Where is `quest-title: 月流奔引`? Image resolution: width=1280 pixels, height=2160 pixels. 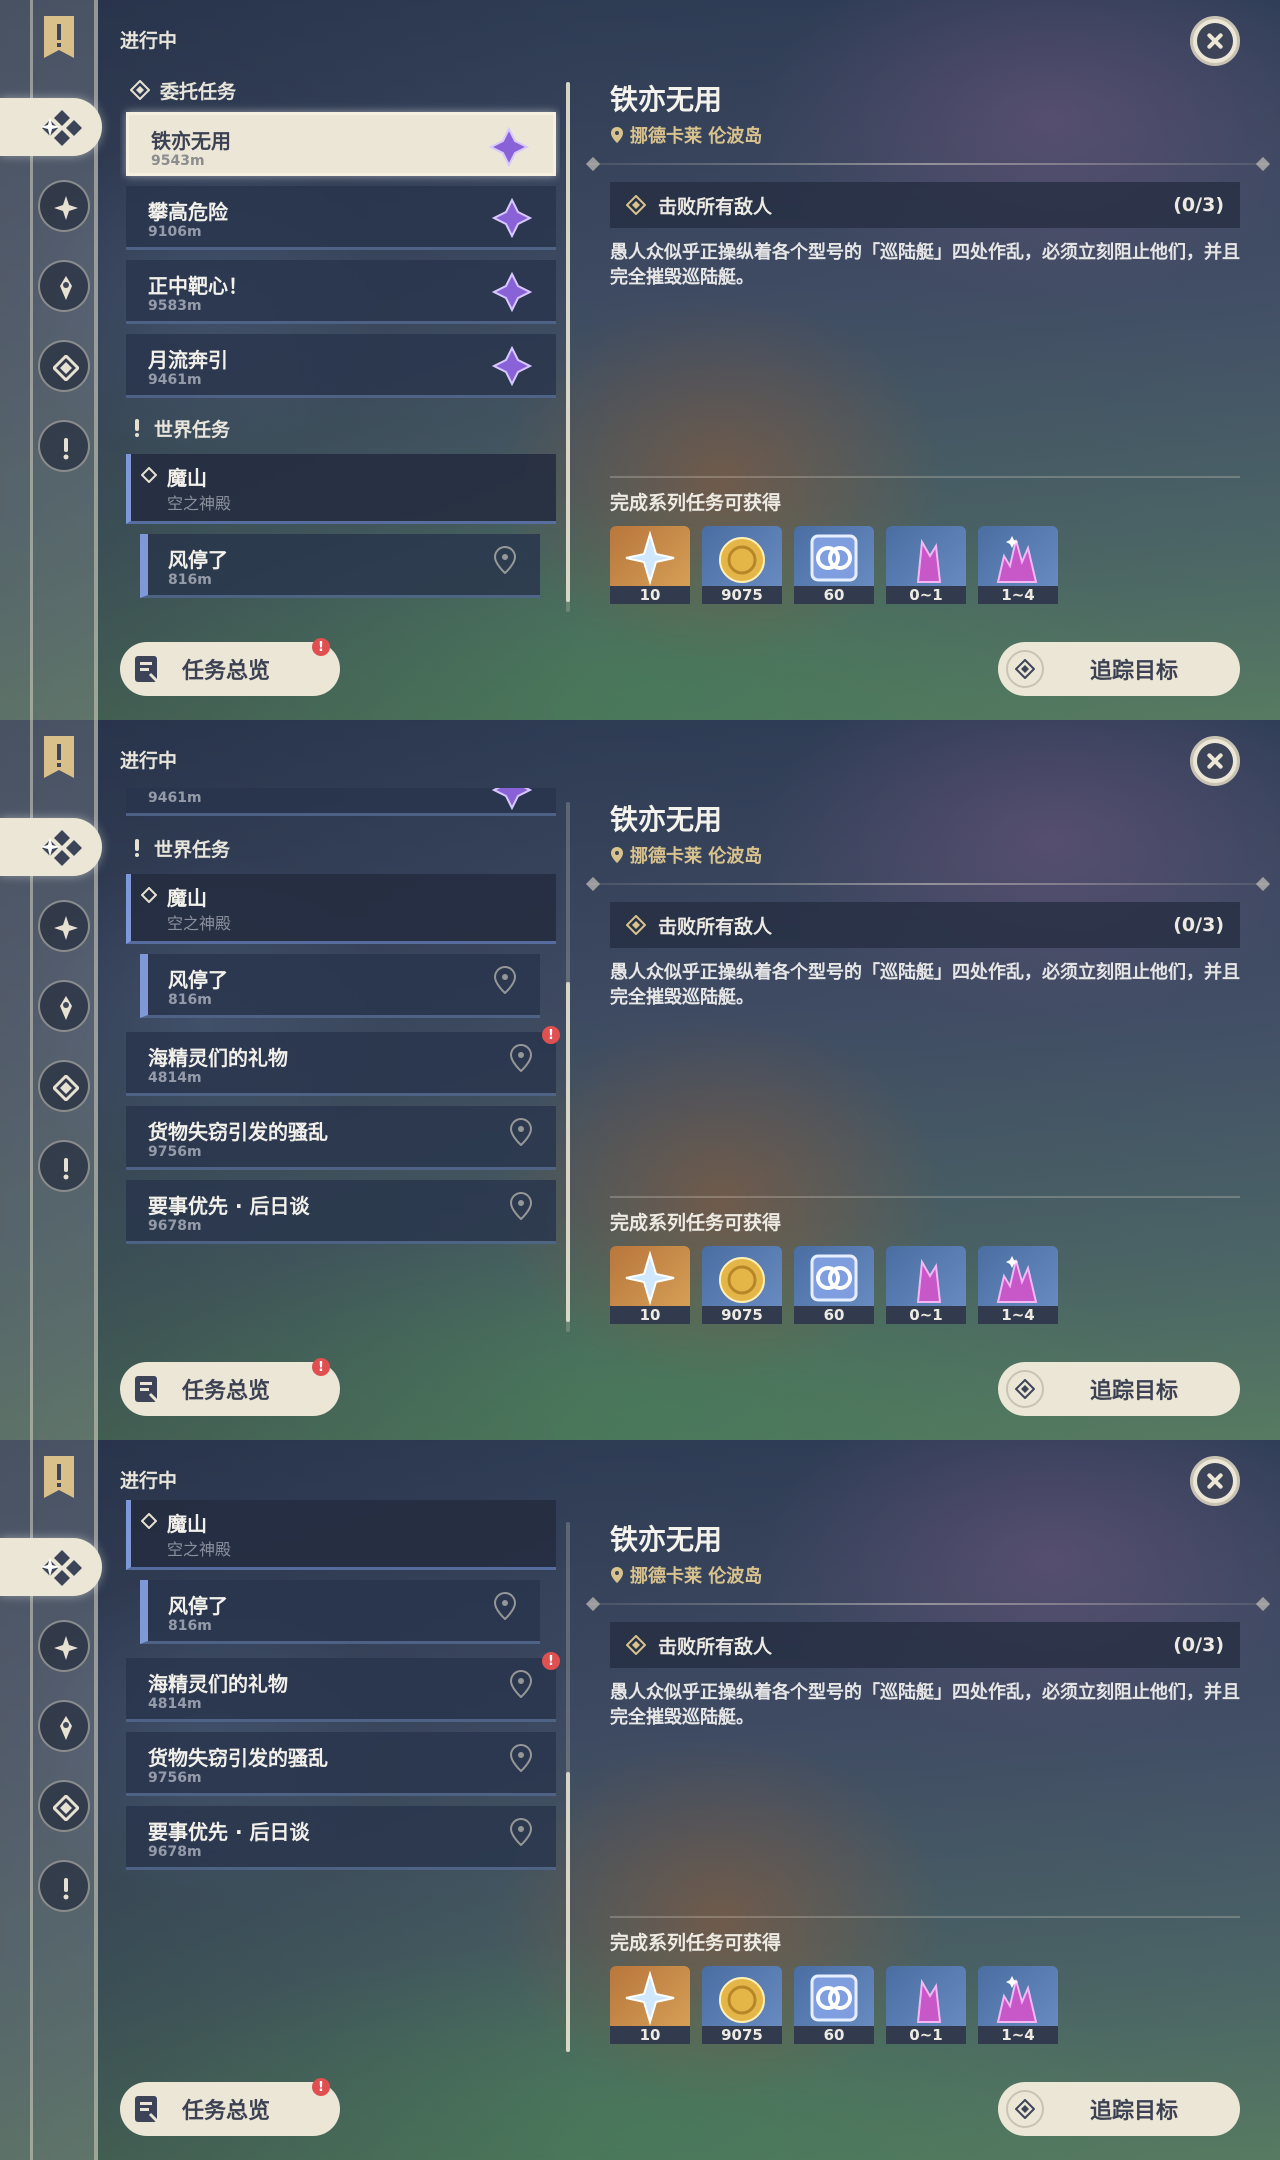
quest-title: 月流奔引 is located at coordinates (188, 360).